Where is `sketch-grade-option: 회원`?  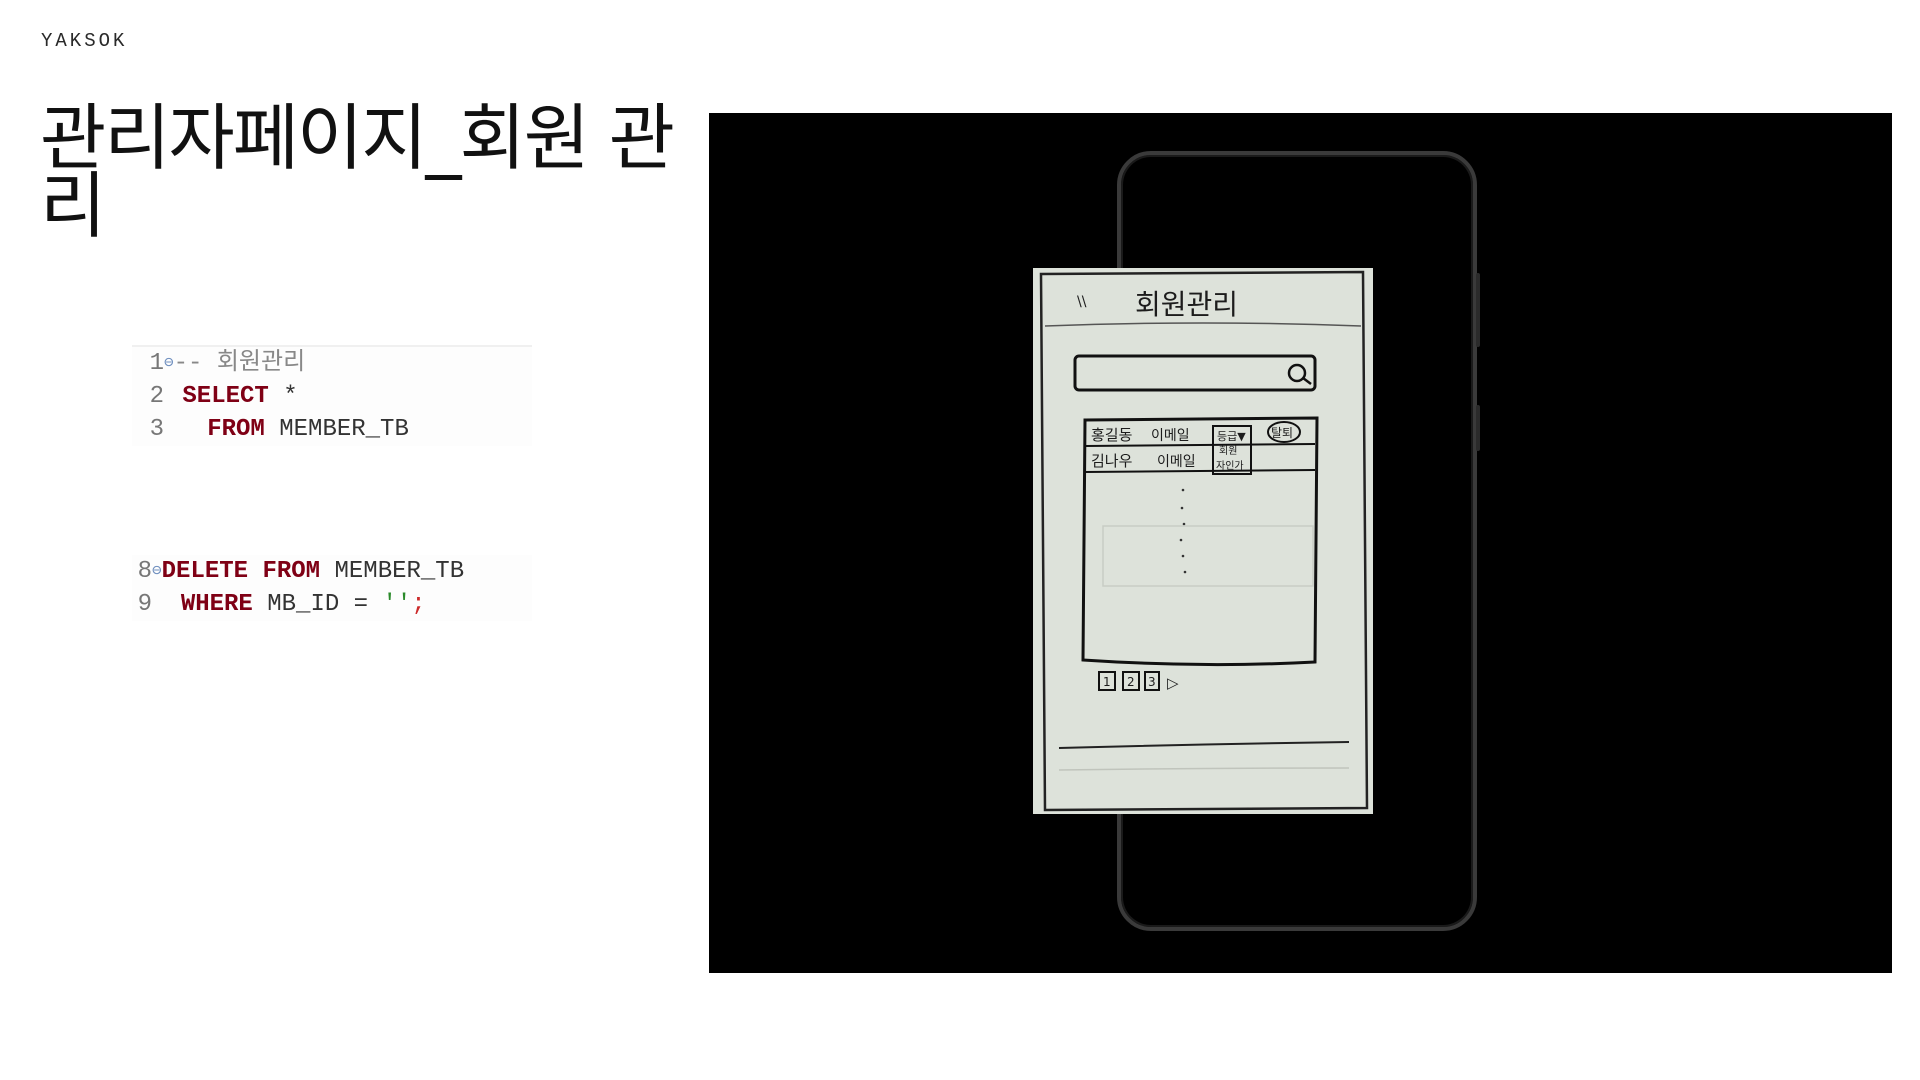 sketch-grade-option: 회원 is located at coordinates (1228, 451).